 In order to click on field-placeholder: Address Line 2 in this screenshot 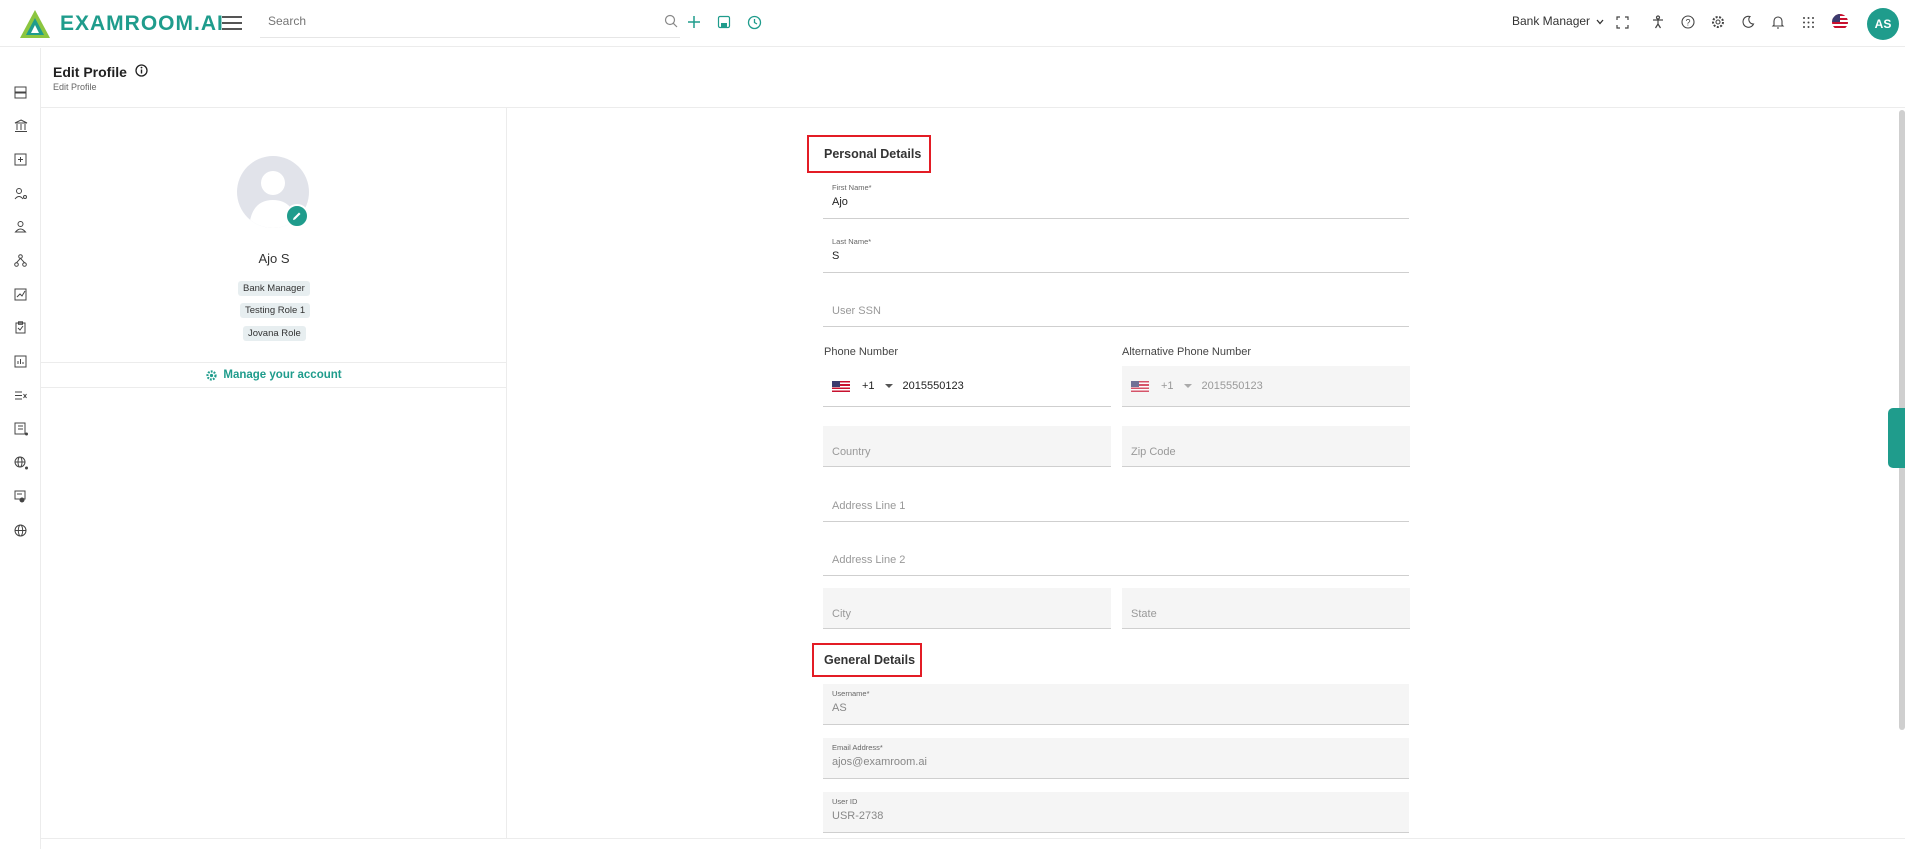, I will do `click(869, 560)`.